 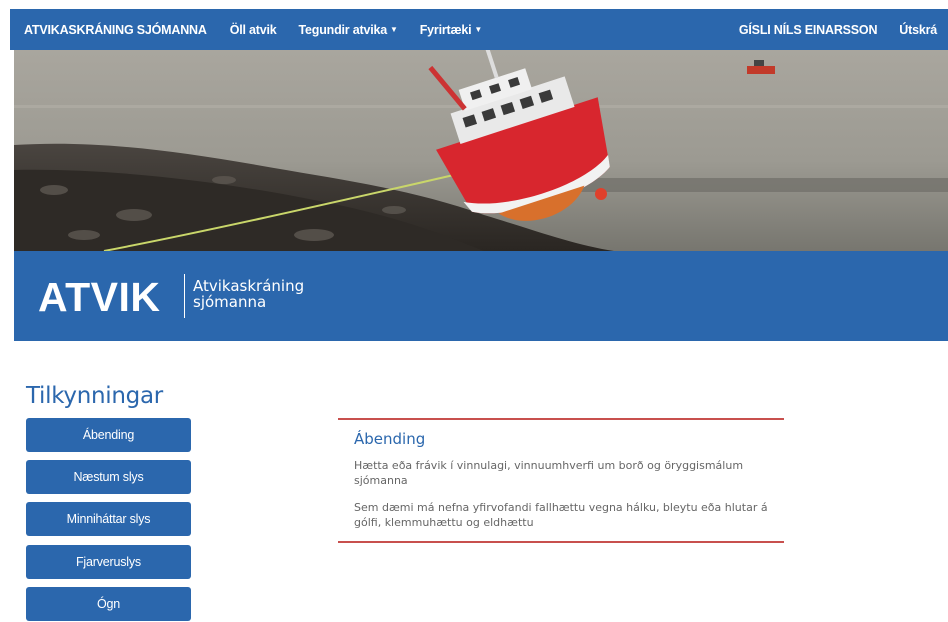 What do you see at coordinates (114, 30) in the screenshot?
I see `nav-brand-link: ATVIKASKRÁNING SJÓMANNA` at bounding box center [114, 30].